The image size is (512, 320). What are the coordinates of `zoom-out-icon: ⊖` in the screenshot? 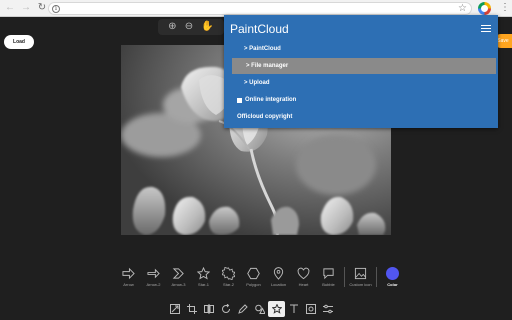 It's located at (189, 27).